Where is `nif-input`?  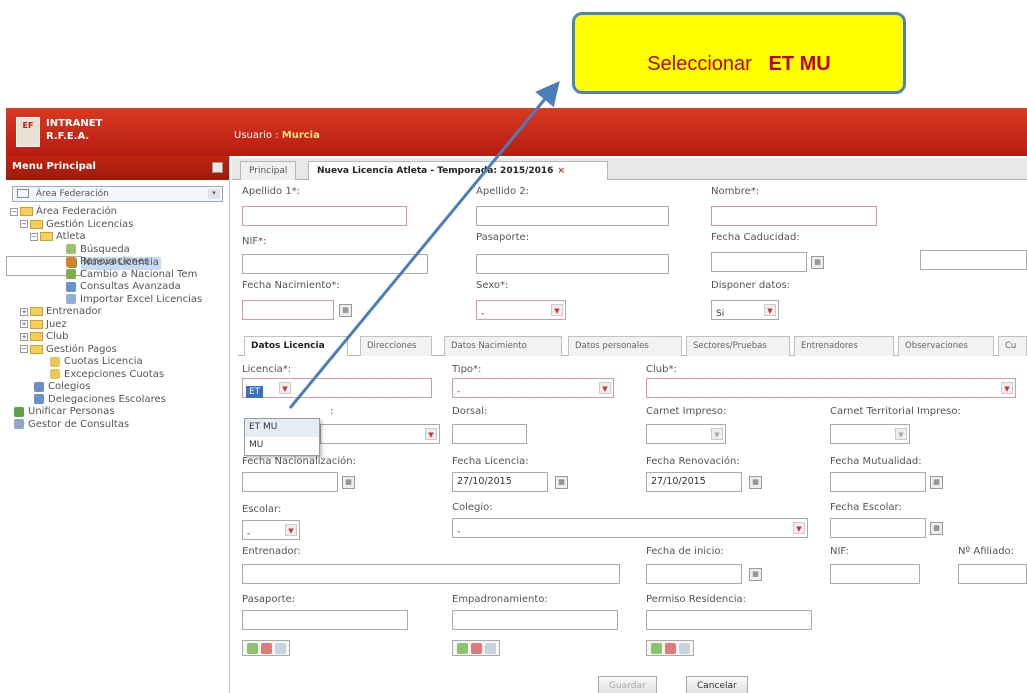 nif-input is located at coordinates (335, 264).